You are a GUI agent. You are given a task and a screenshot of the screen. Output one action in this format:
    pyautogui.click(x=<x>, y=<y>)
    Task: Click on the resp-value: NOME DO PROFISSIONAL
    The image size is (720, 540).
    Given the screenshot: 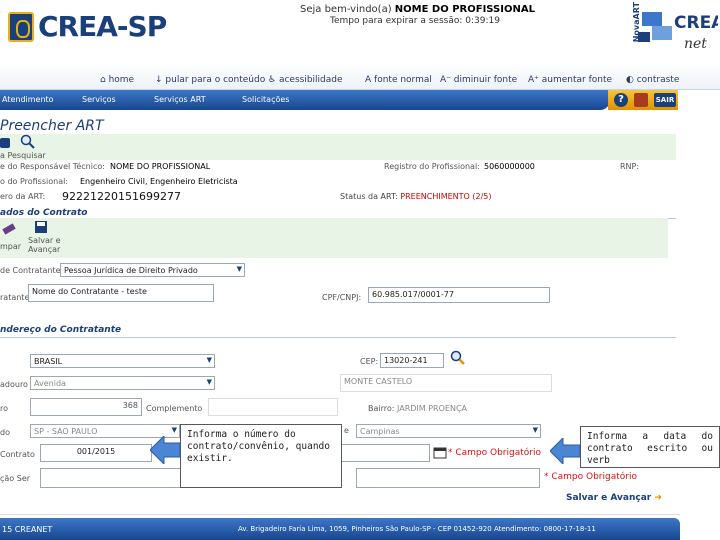 What is the action you would take?
    pyautogui.click(x=160, y=166)
    